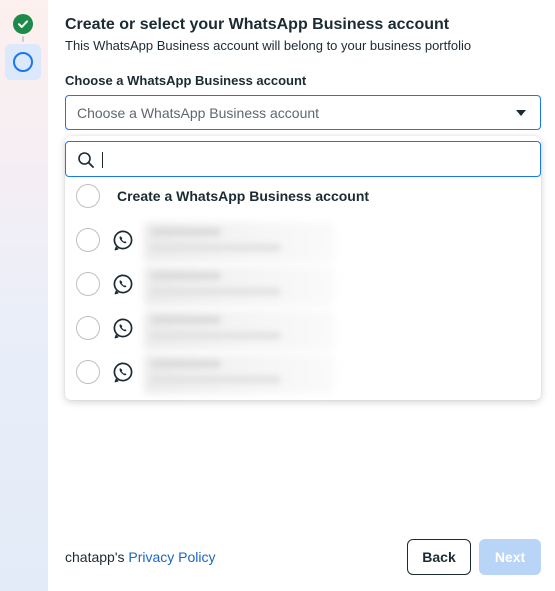 The image size is (555, 591). I want to click on stepper-rail, so click(24, 295).